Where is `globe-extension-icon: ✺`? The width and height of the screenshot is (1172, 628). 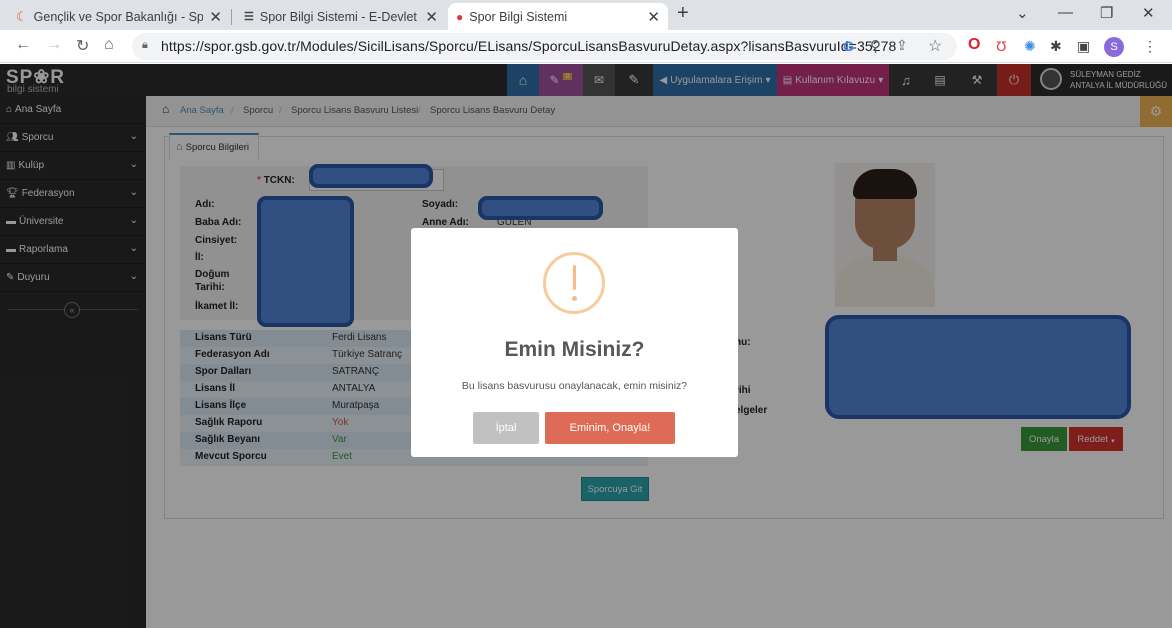
globe-extension-icon: ✺ is located at coordinates (1030, 46).